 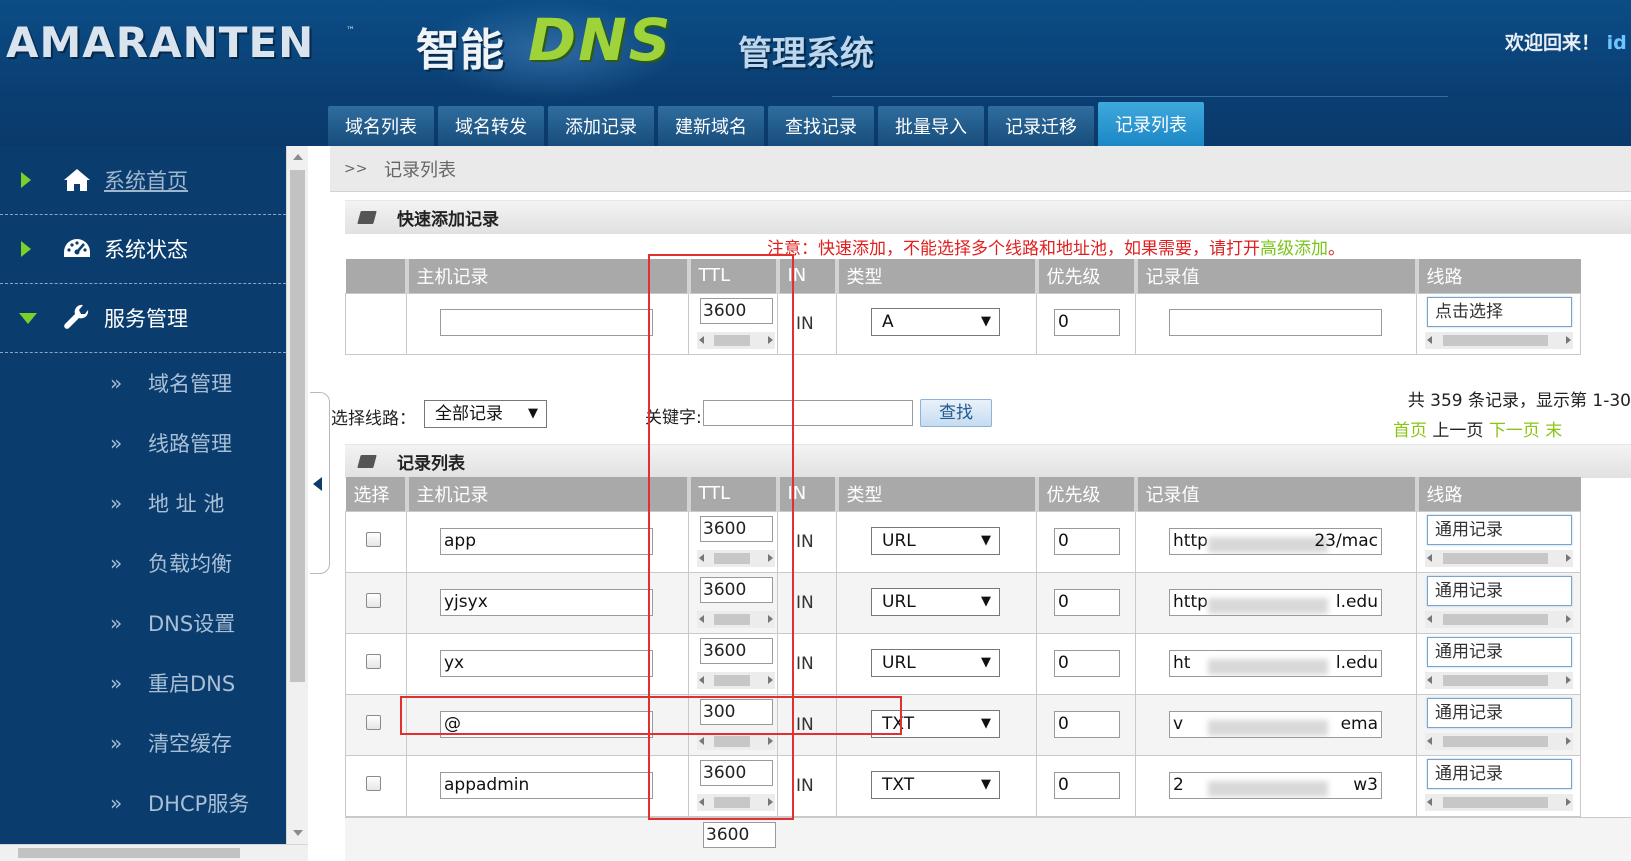 What do you see at coordinates (1410, 431) in the screenshot?
I see `pager-first: 首页` at bounding box center [1410, 431].